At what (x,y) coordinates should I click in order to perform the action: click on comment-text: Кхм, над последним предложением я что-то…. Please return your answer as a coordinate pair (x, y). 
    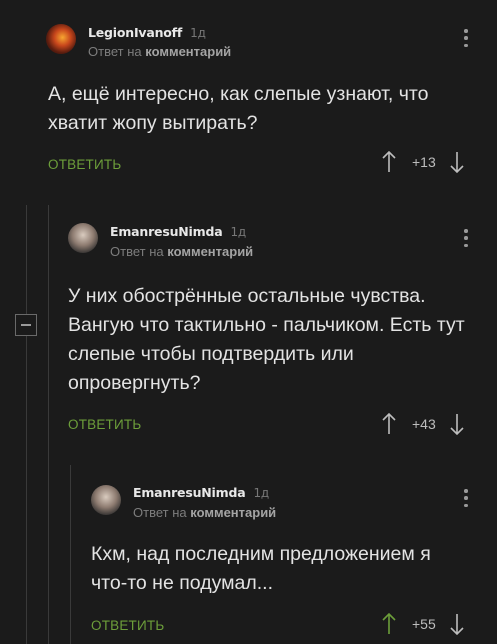
    Looking at the image, I should click on (261, 568).